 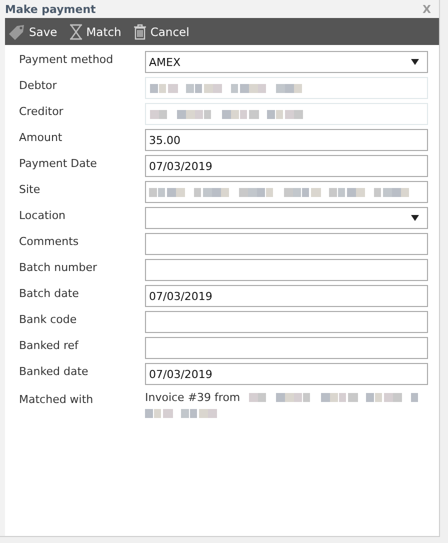 I want to click on toolbar-button: Cancel, so click(x=161, y=32).